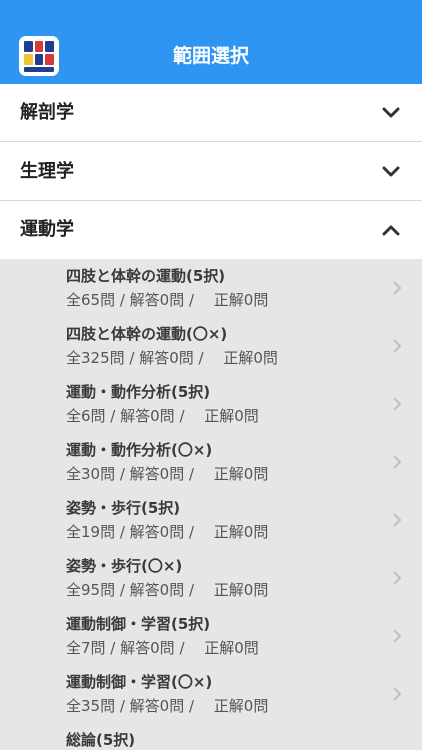  What do you see at coordinates (211, 346) in the screenshot?
I see `list-item: 四肢と体幹の運動(〇×) 全325問 / 解答0問 / 正解0問` at bounding box center [211, 346].